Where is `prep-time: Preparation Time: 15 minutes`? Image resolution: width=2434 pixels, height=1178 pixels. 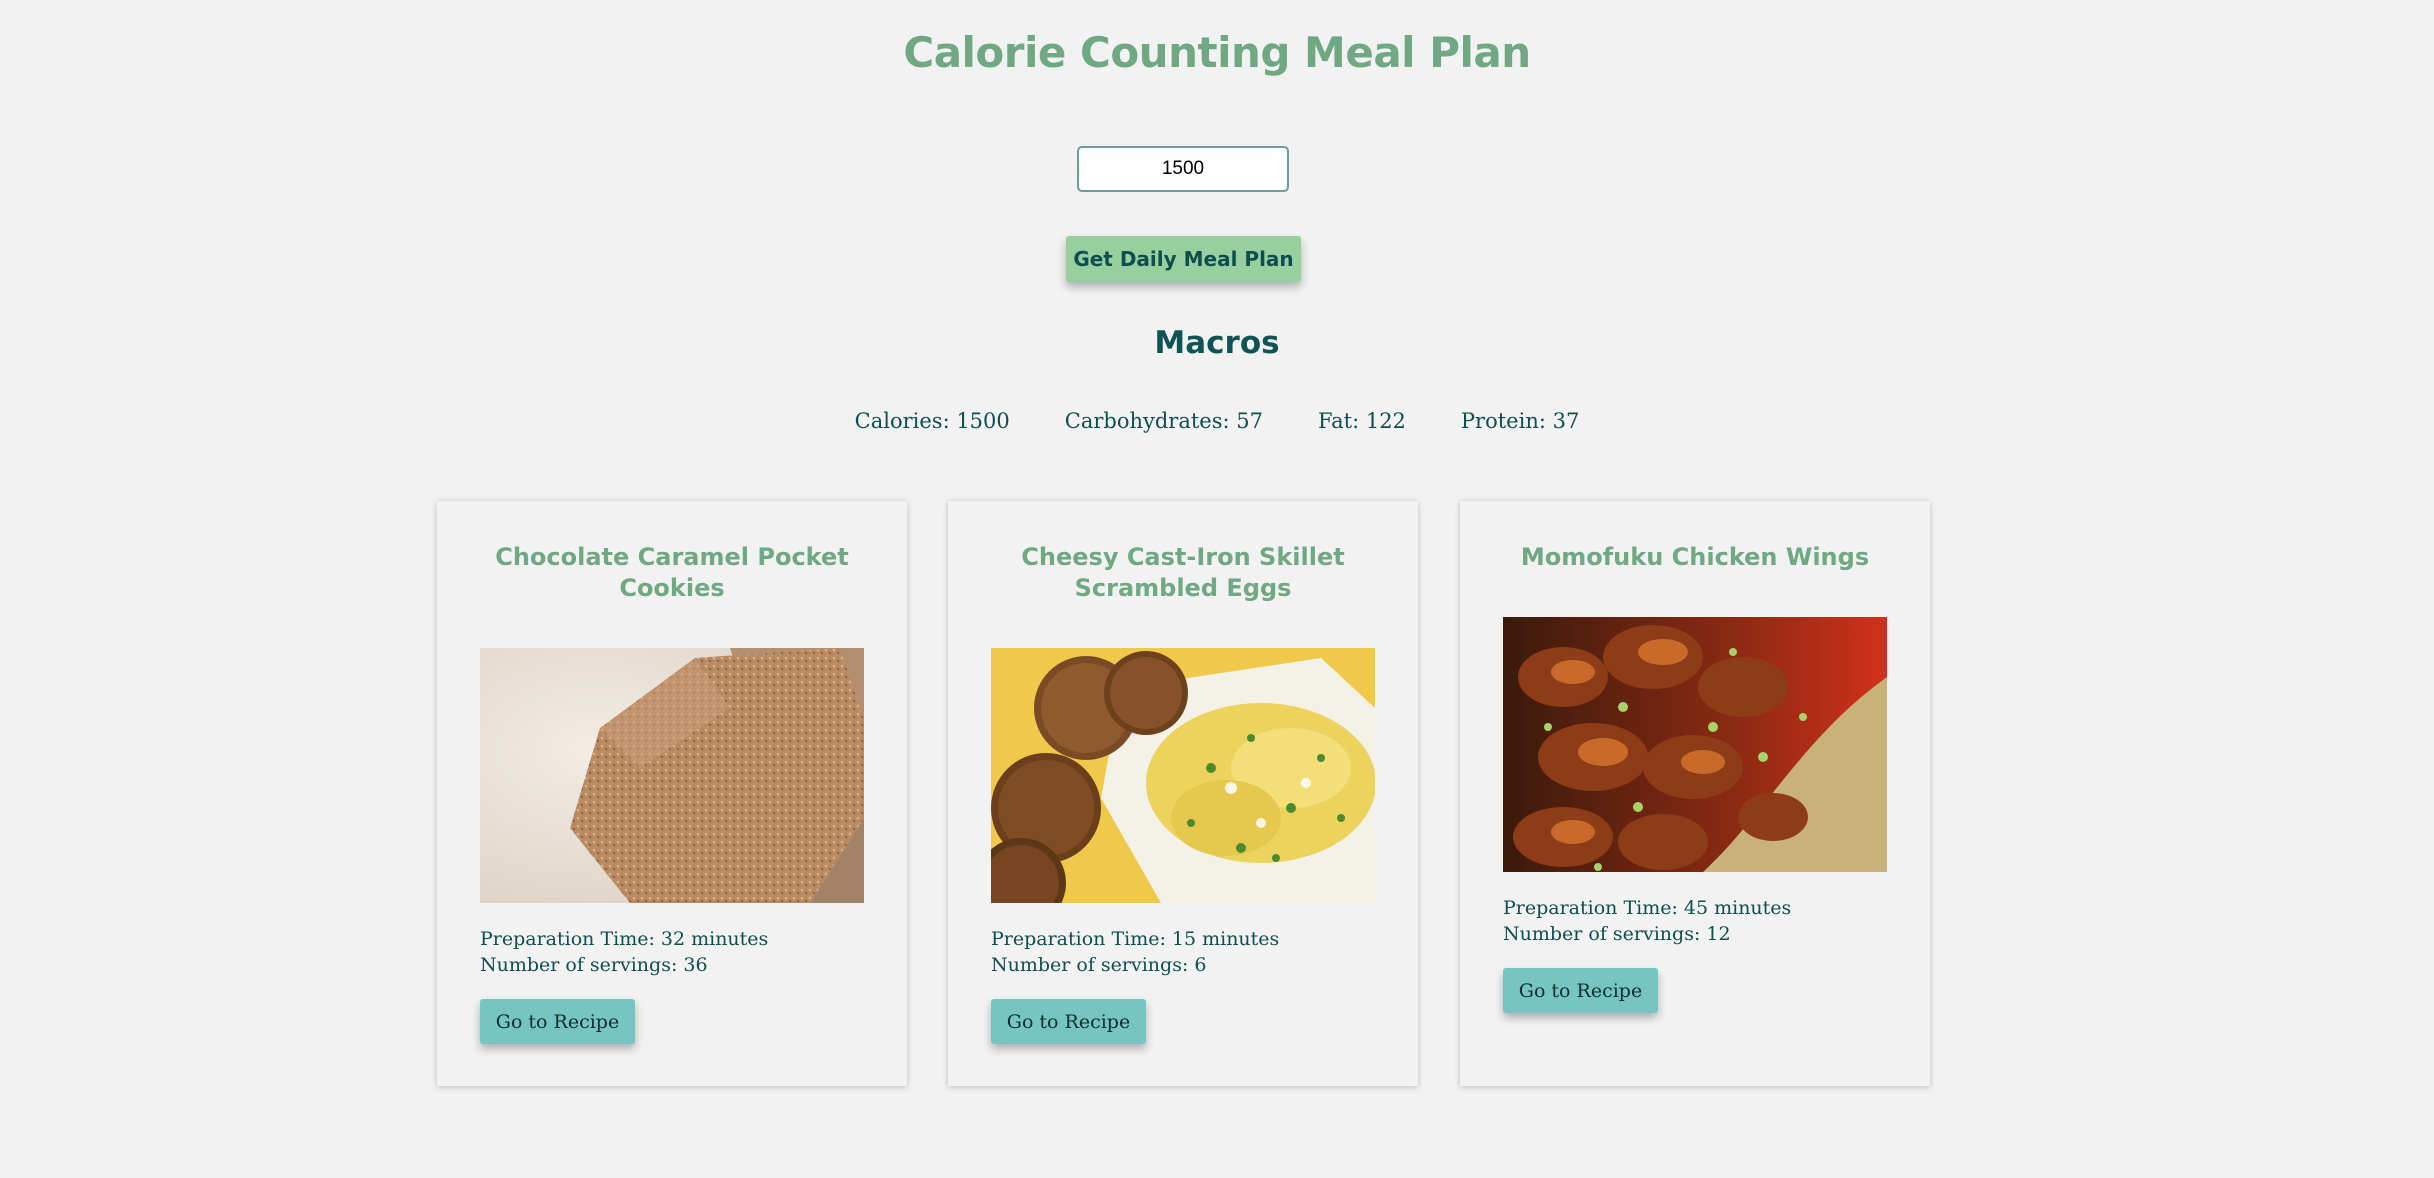 prep-time: Preparation Time: 15 minutes is located at coordinates (1135, 939).